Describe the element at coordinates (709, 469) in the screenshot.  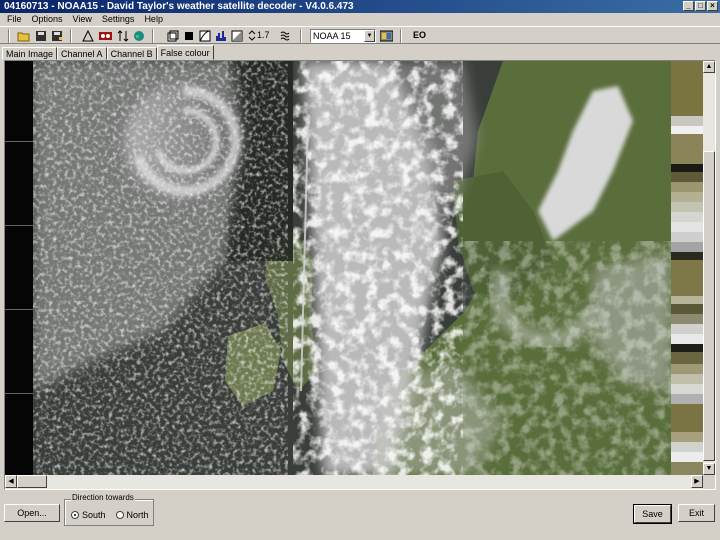
I see `scroll-down-icon: ▼` at that location.